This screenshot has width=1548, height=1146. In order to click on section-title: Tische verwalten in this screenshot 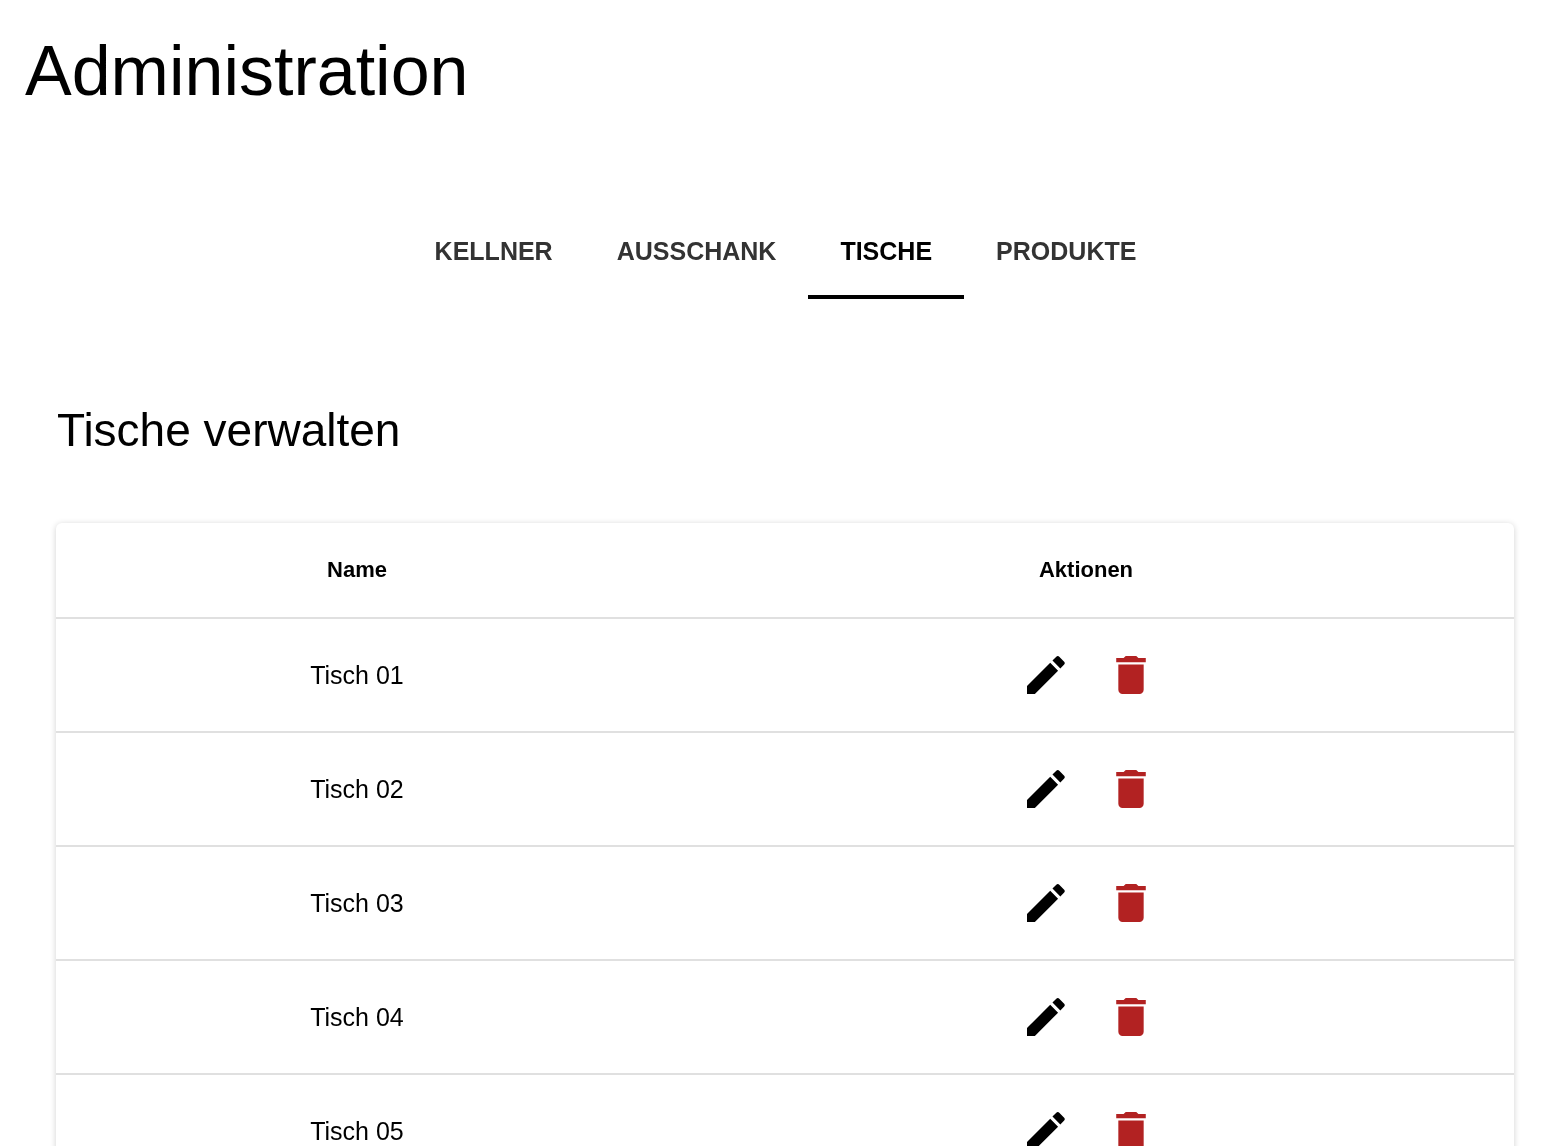, I will do `click(229, 430)`.